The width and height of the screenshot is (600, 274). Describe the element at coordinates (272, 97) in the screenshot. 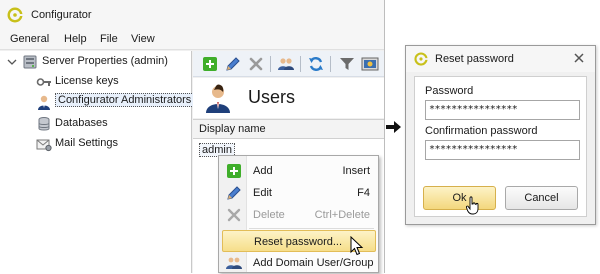

I see `panel-title: Users` at that location.